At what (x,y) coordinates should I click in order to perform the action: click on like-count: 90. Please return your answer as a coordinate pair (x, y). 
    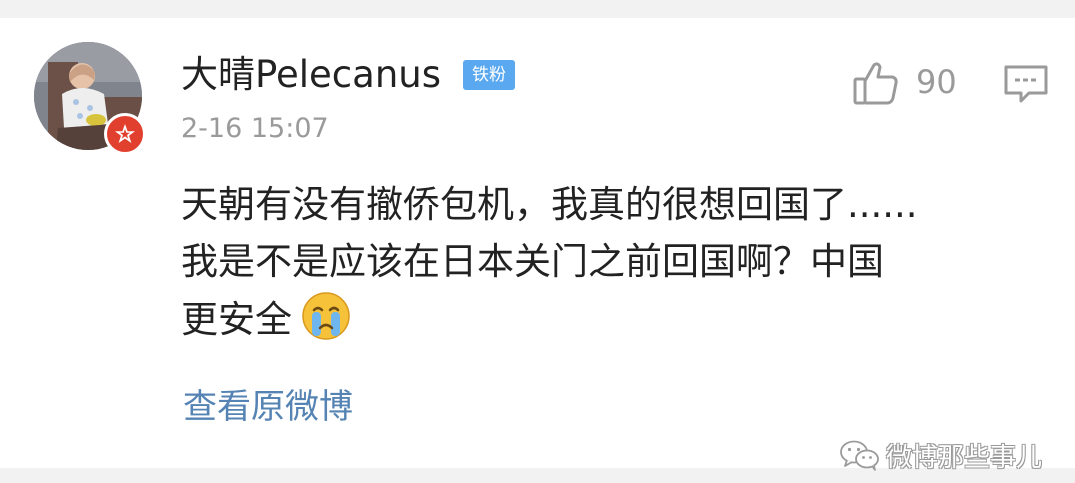
    Looking at the image, I should click on (936, 82).